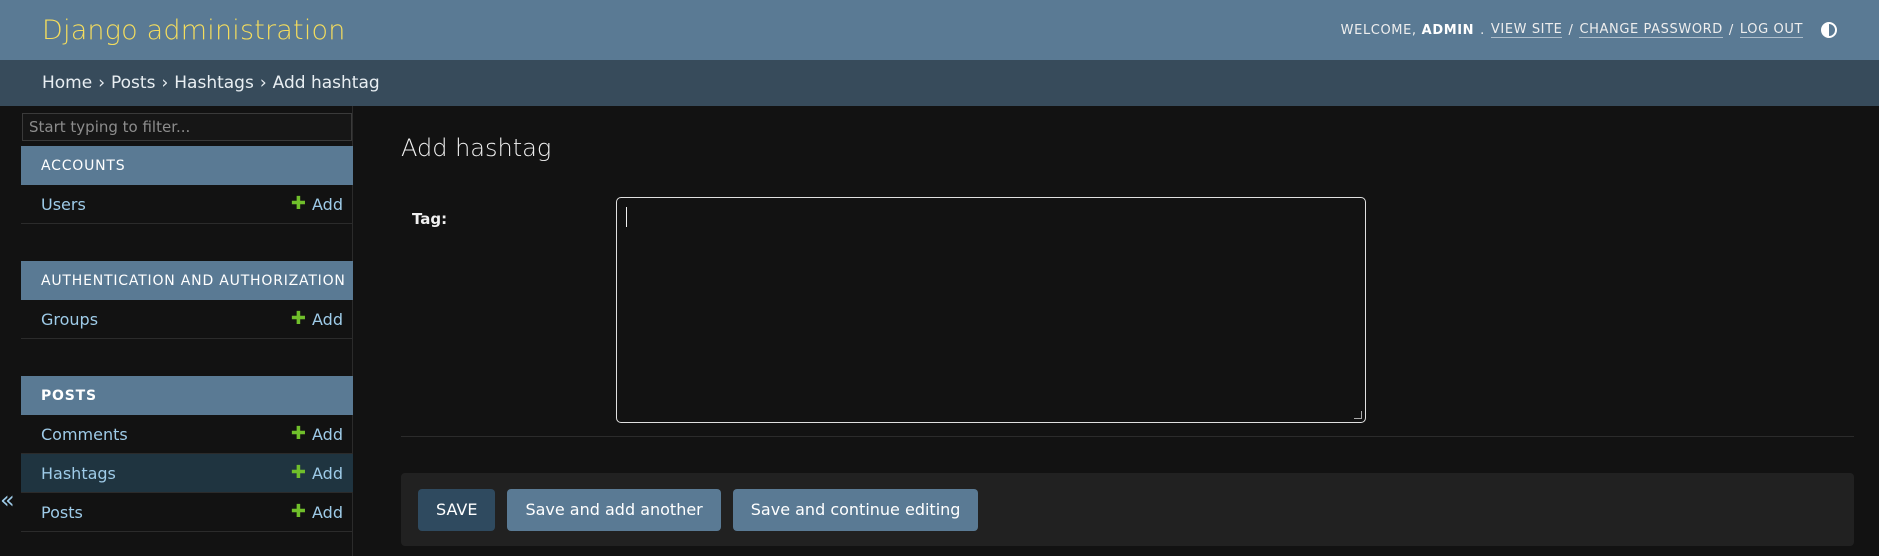  I want to click on model-link-hashtags: Hashtags, so click(78, 473).